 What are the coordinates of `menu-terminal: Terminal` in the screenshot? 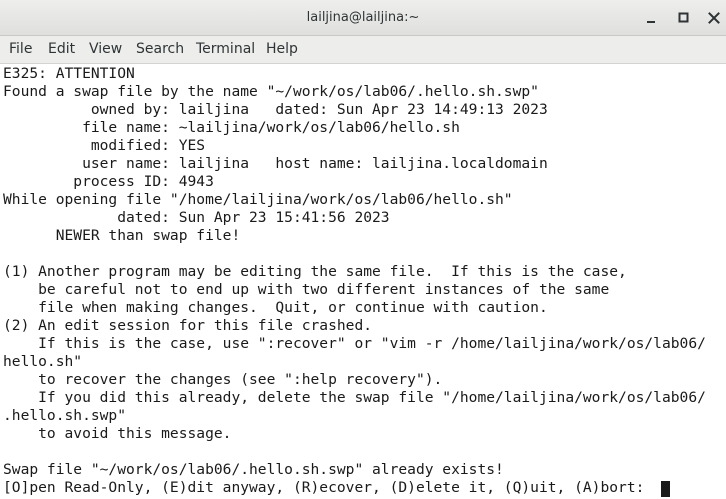 It's located at (225, 49).